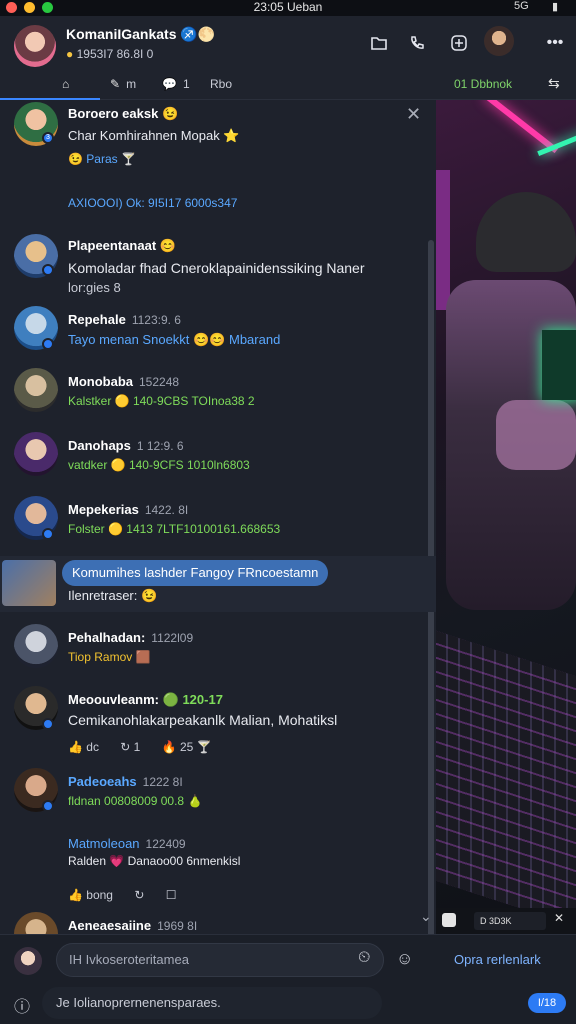 Image resolution: width=576 pixels, height=1024 pixels. What do you see at coordinates (417, 43) in the screenshot?
I see `phone-icon` at bounding box center [417, 43].